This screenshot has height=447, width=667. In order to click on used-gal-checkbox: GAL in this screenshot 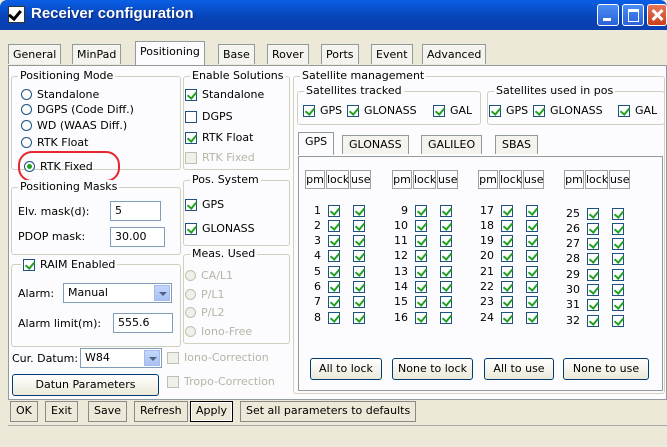, I will do `click(637, 110)`.